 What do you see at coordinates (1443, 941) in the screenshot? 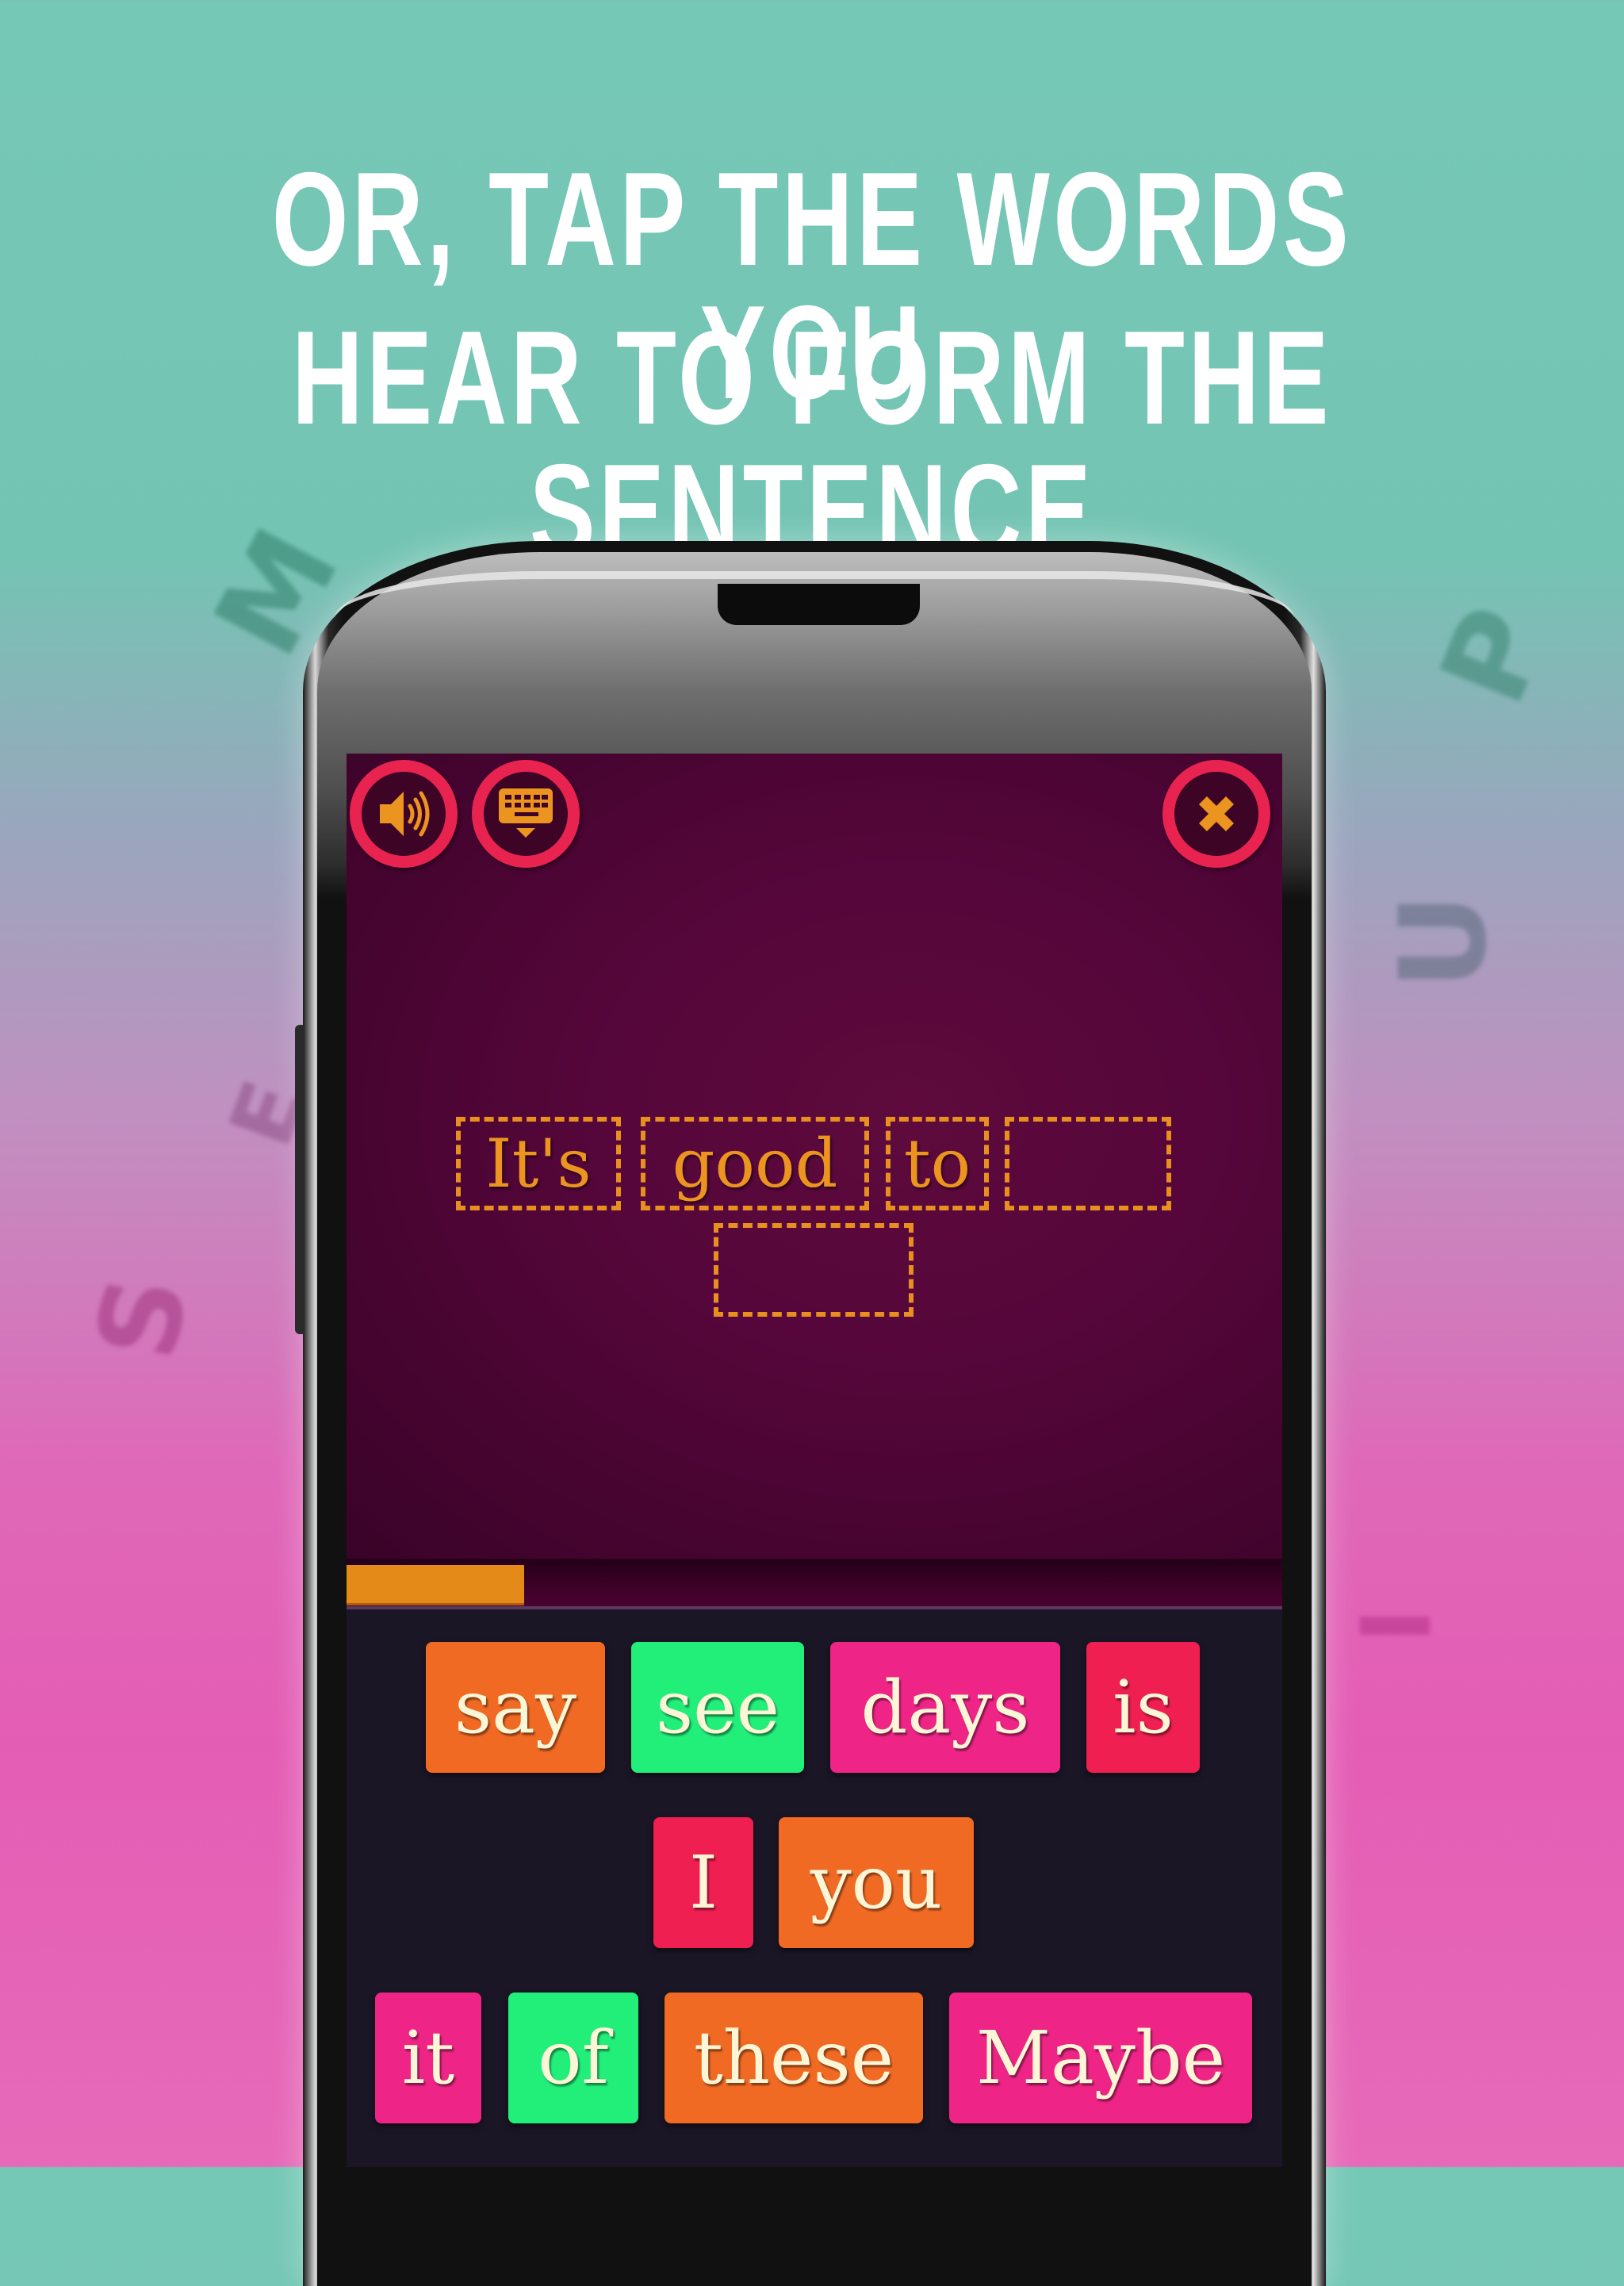
I see `background-letter-u: U` at bounding box center [1443, 941].